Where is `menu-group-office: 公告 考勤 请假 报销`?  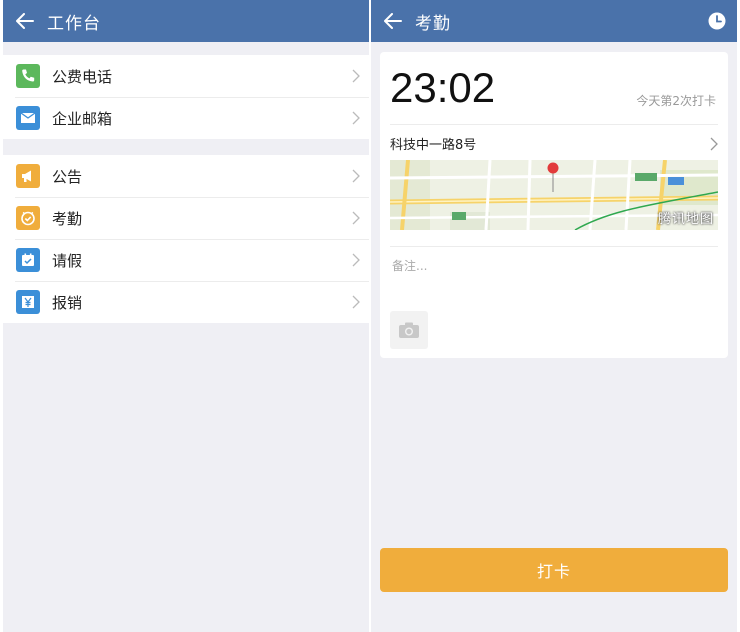
menu-group-office: 公告 考勤 请假 报销 is located at coordinates (186, 239).